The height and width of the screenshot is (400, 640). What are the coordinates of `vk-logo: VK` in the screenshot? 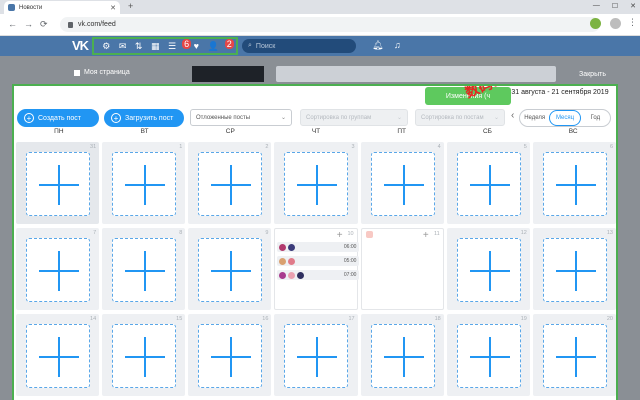 It's located at (80, 45).